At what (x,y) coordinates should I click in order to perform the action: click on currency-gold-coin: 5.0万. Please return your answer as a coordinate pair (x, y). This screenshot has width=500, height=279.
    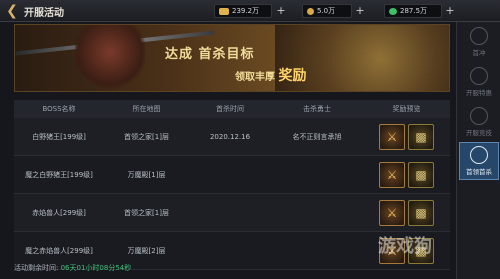
    Looking at the image, I should click on (327, 11).